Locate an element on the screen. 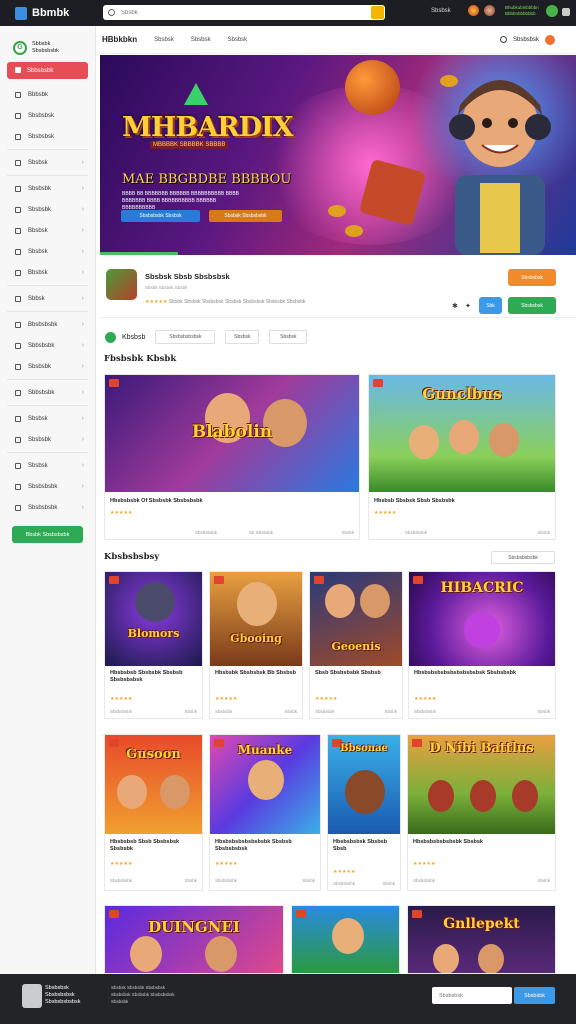 This screenshot has width=576, height=1024. search-bar is located at coordinates (244, 12).